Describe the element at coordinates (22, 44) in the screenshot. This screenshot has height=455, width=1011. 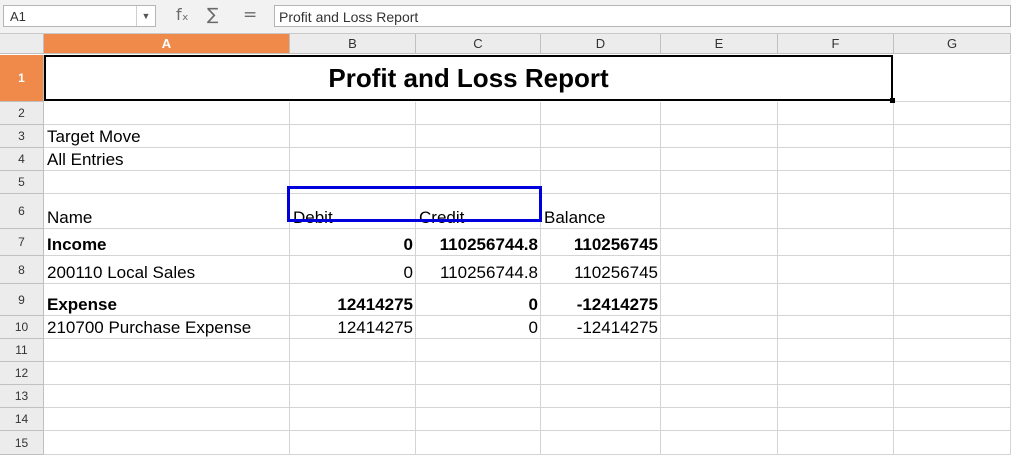
I see `select-all-corner` at that location.